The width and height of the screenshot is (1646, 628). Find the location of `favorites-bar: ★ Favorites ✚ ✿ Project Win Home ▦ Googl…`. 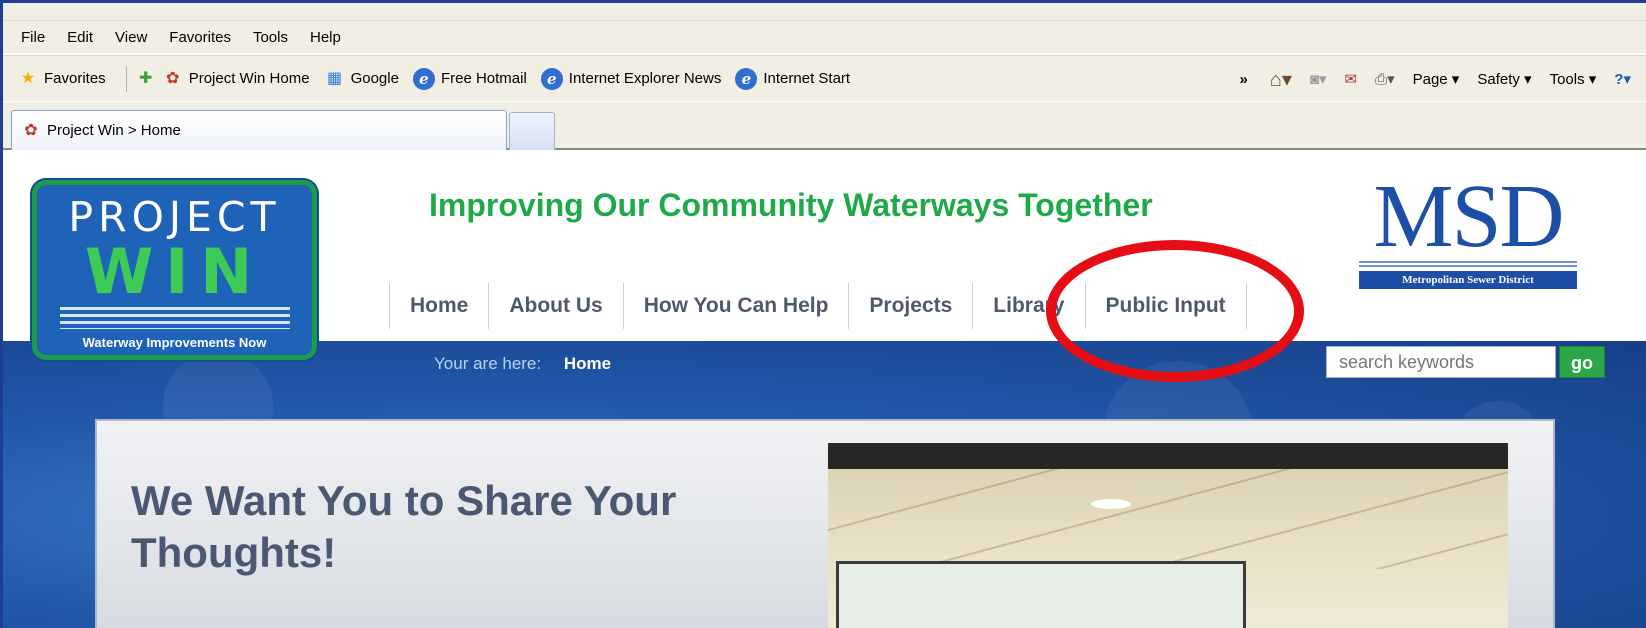

favorites-bar: ★ Favorites ✚ ✿ Project Win Home ▦ Googl… is located at coordinates (824, 78).